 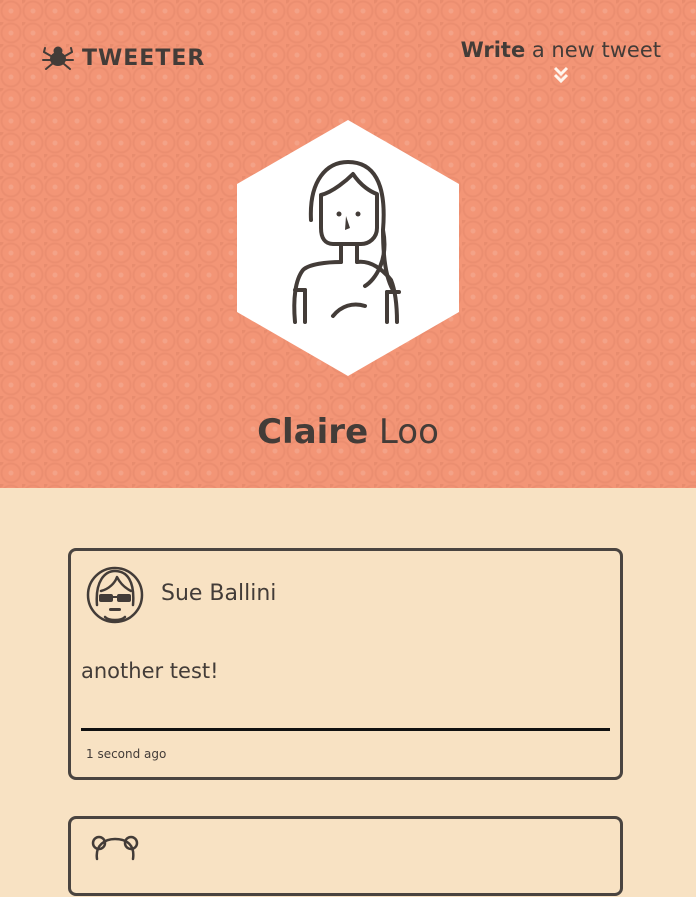 I want to click on brand-name: TWEETER, so click(x=144, y=58).